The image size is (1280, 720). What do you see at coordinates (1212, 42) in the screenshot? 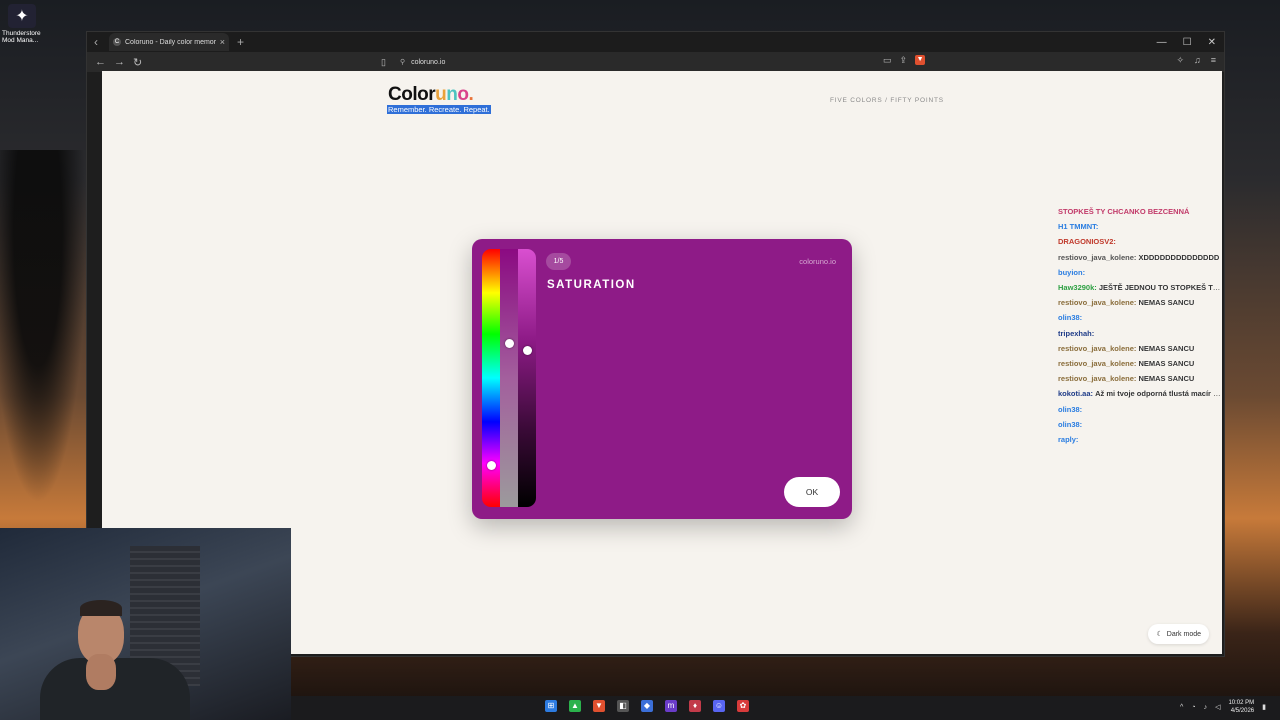
I see `close-window-icon: ✕` at bounding box center [1212, 42].